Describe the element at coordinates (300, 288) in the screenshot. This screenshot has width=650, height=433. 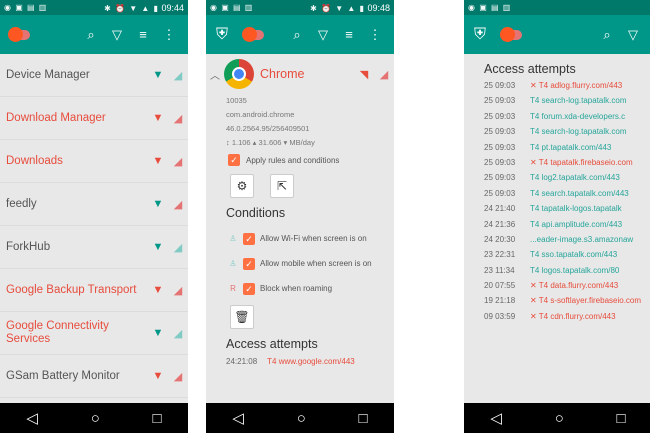
I see `condition-roaming: R ✓ Block when roaming` at that location.